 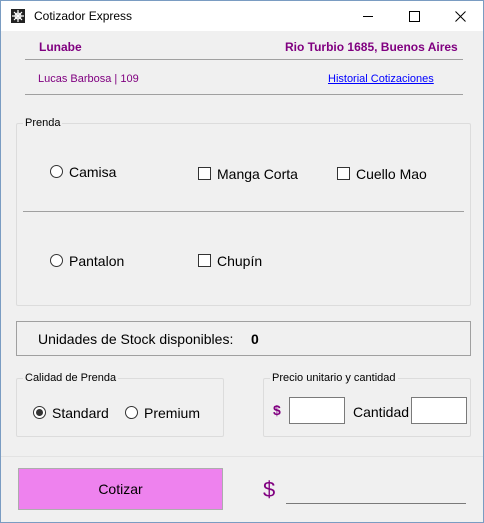 What do you see at coordinates (244, 94) in the screenshot?
I see `header-divider-bottom` at bounding box center [244, 94].